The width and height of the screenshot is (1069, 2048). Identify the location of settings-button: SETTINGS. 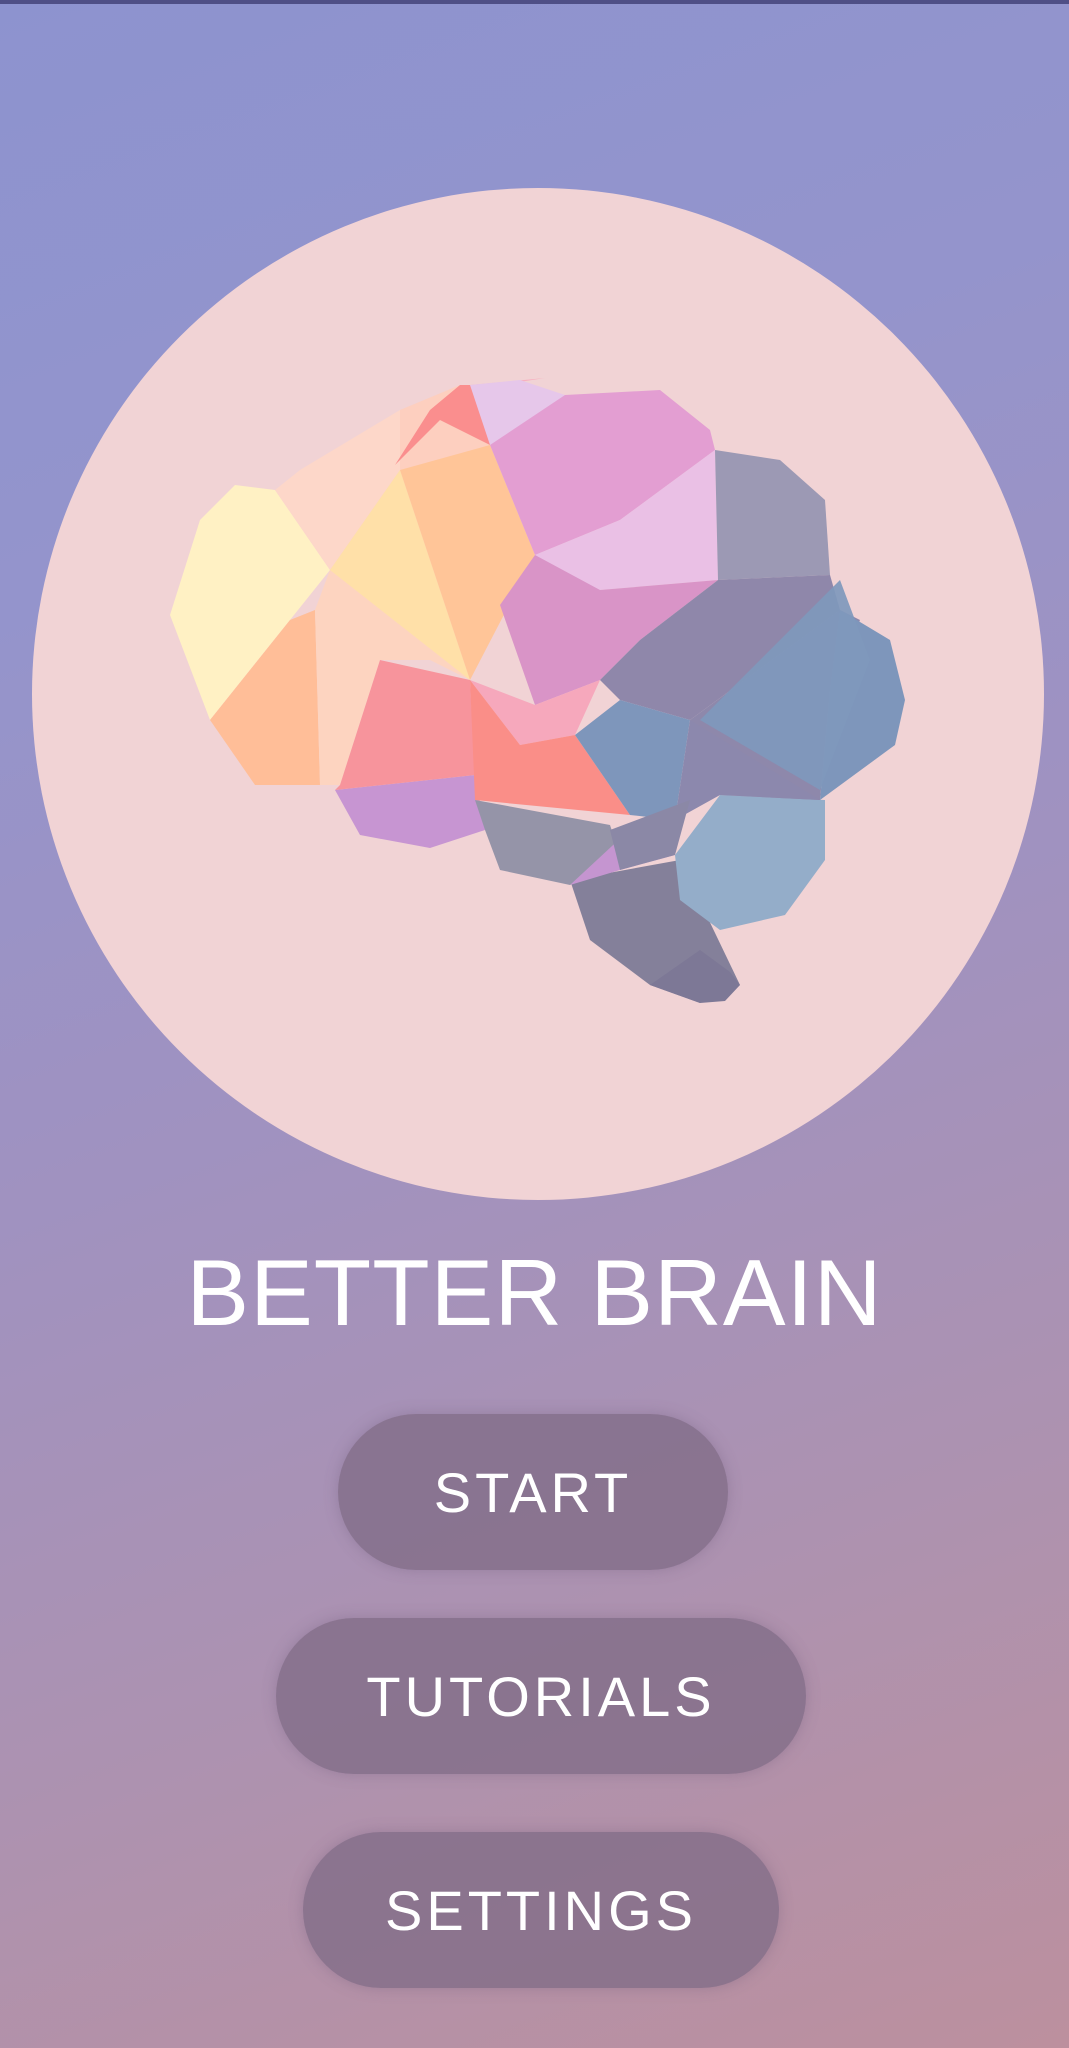
(541, 1910).